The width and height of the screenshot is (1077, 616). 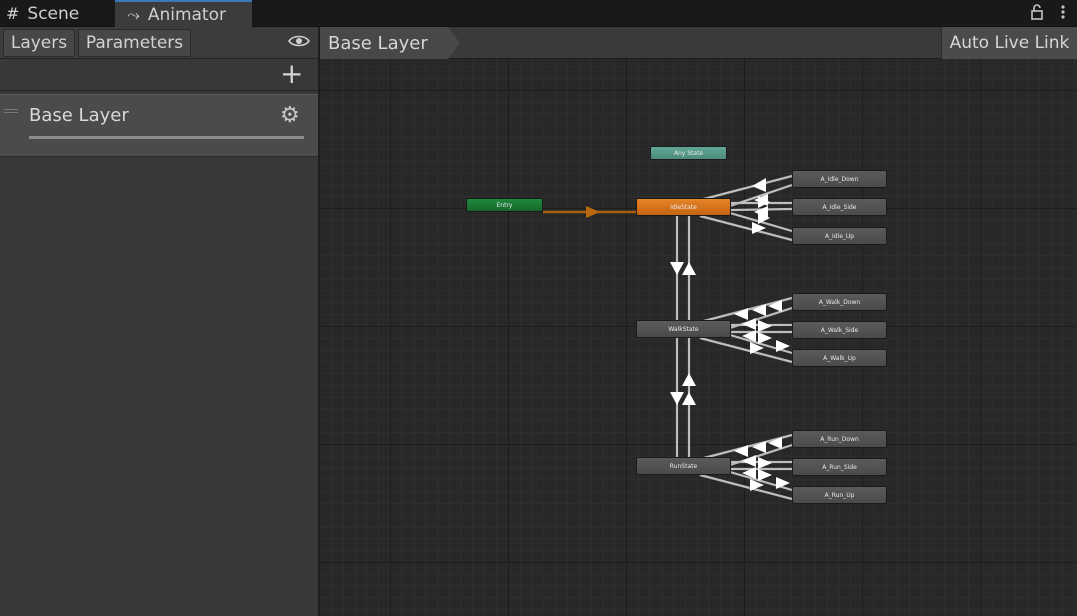 I want to click on entry-node: Entry, so click(x=504, y=205).